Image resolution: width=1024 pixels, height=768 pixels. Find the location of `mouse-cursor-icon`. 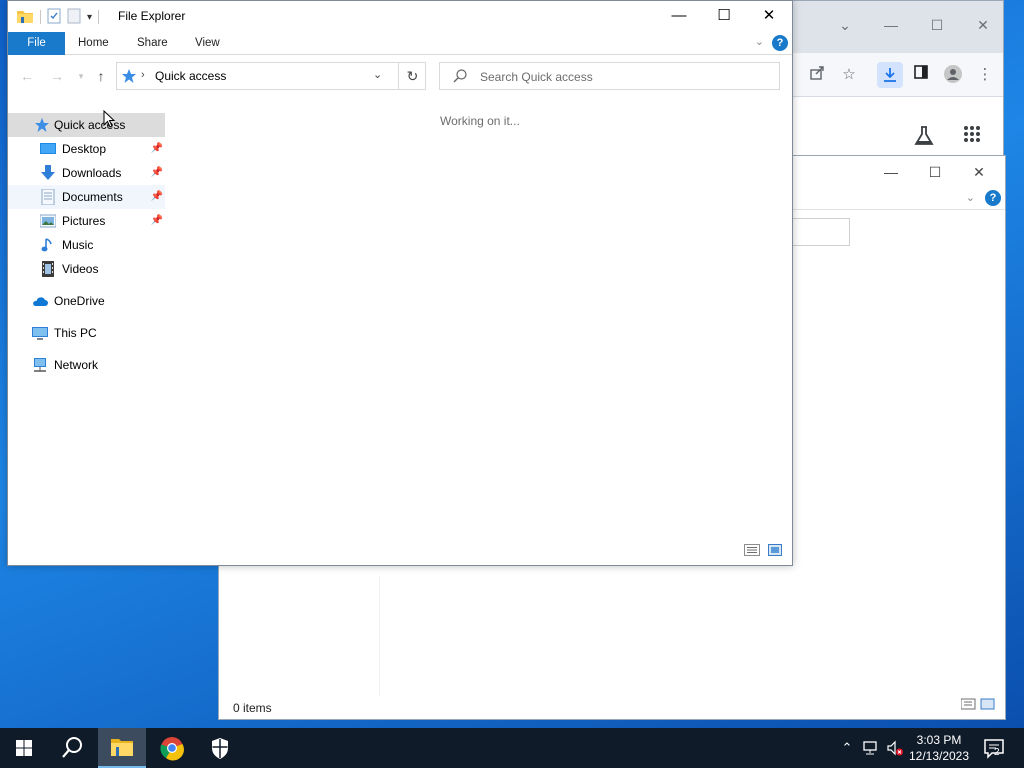

mouse-cursor-icon is located at coordinates (109, 119).